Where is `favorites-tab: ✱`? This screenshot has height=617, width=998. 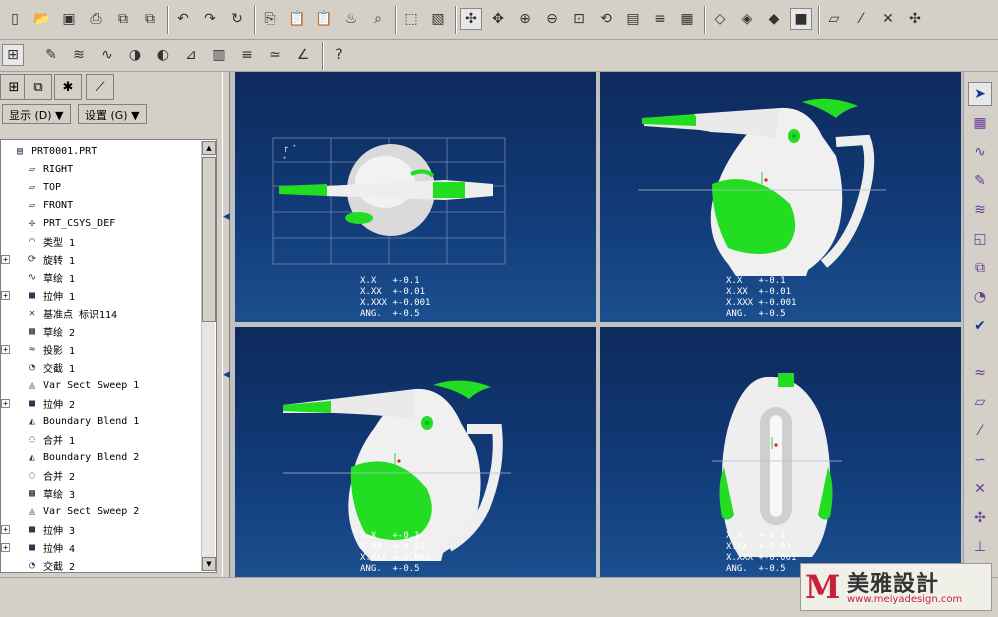 favorites-tab: ✱ is located at coordinates (68, 87).